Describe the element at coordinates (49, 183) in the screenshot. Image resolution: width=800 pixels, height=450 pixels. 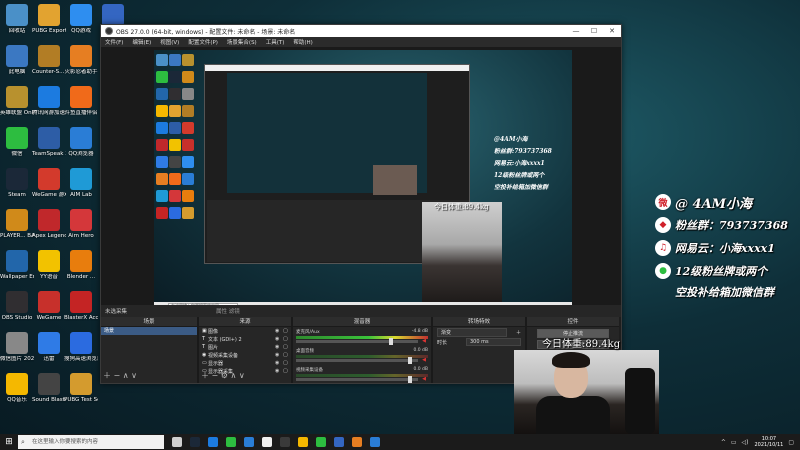
I see `desktop-icon: WeGame 游戏平台` at that location.